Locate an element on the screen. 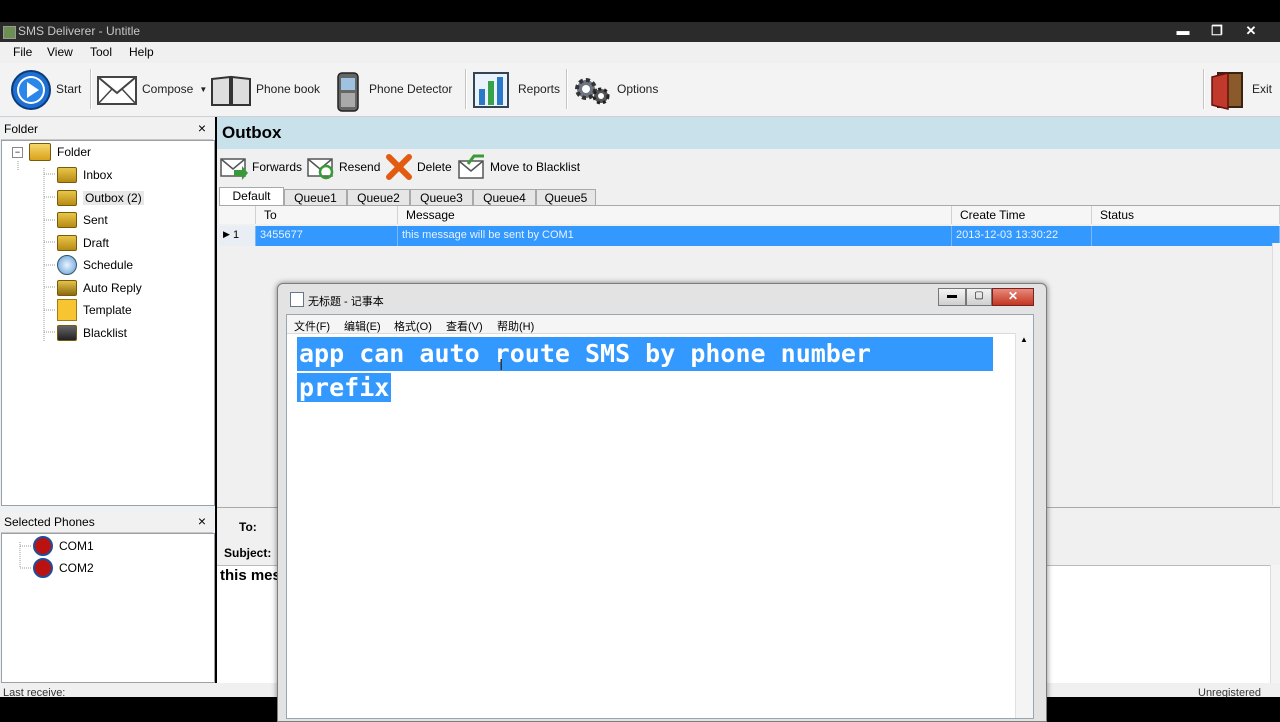 The width and height of the screenshot is (1280, 722). cell-to: 3455677 is located at coordinates (327, 236).